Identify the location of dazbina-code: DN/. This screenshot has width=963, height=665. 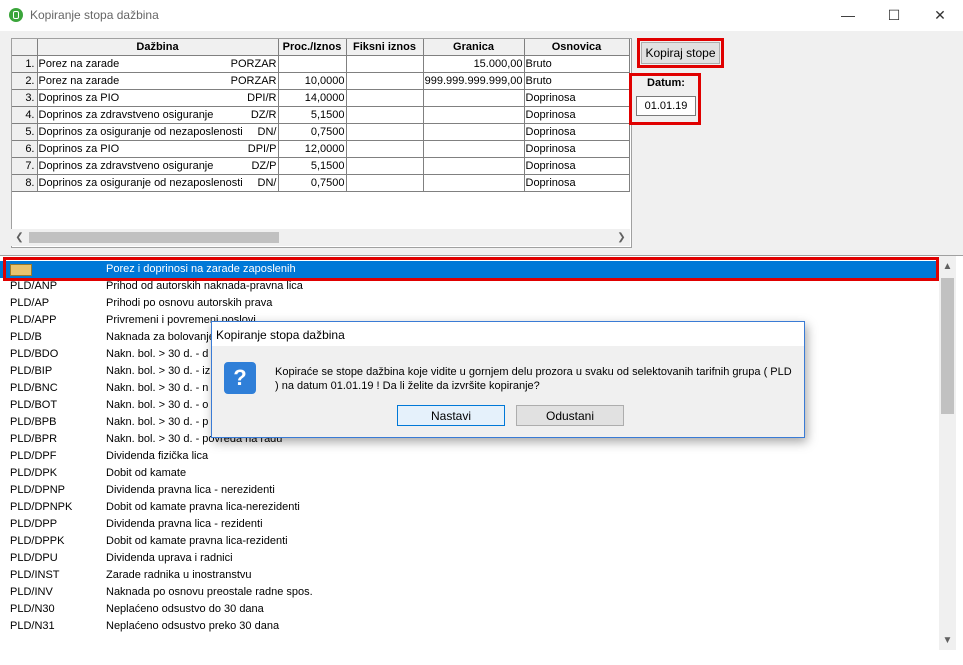
(267, 183).